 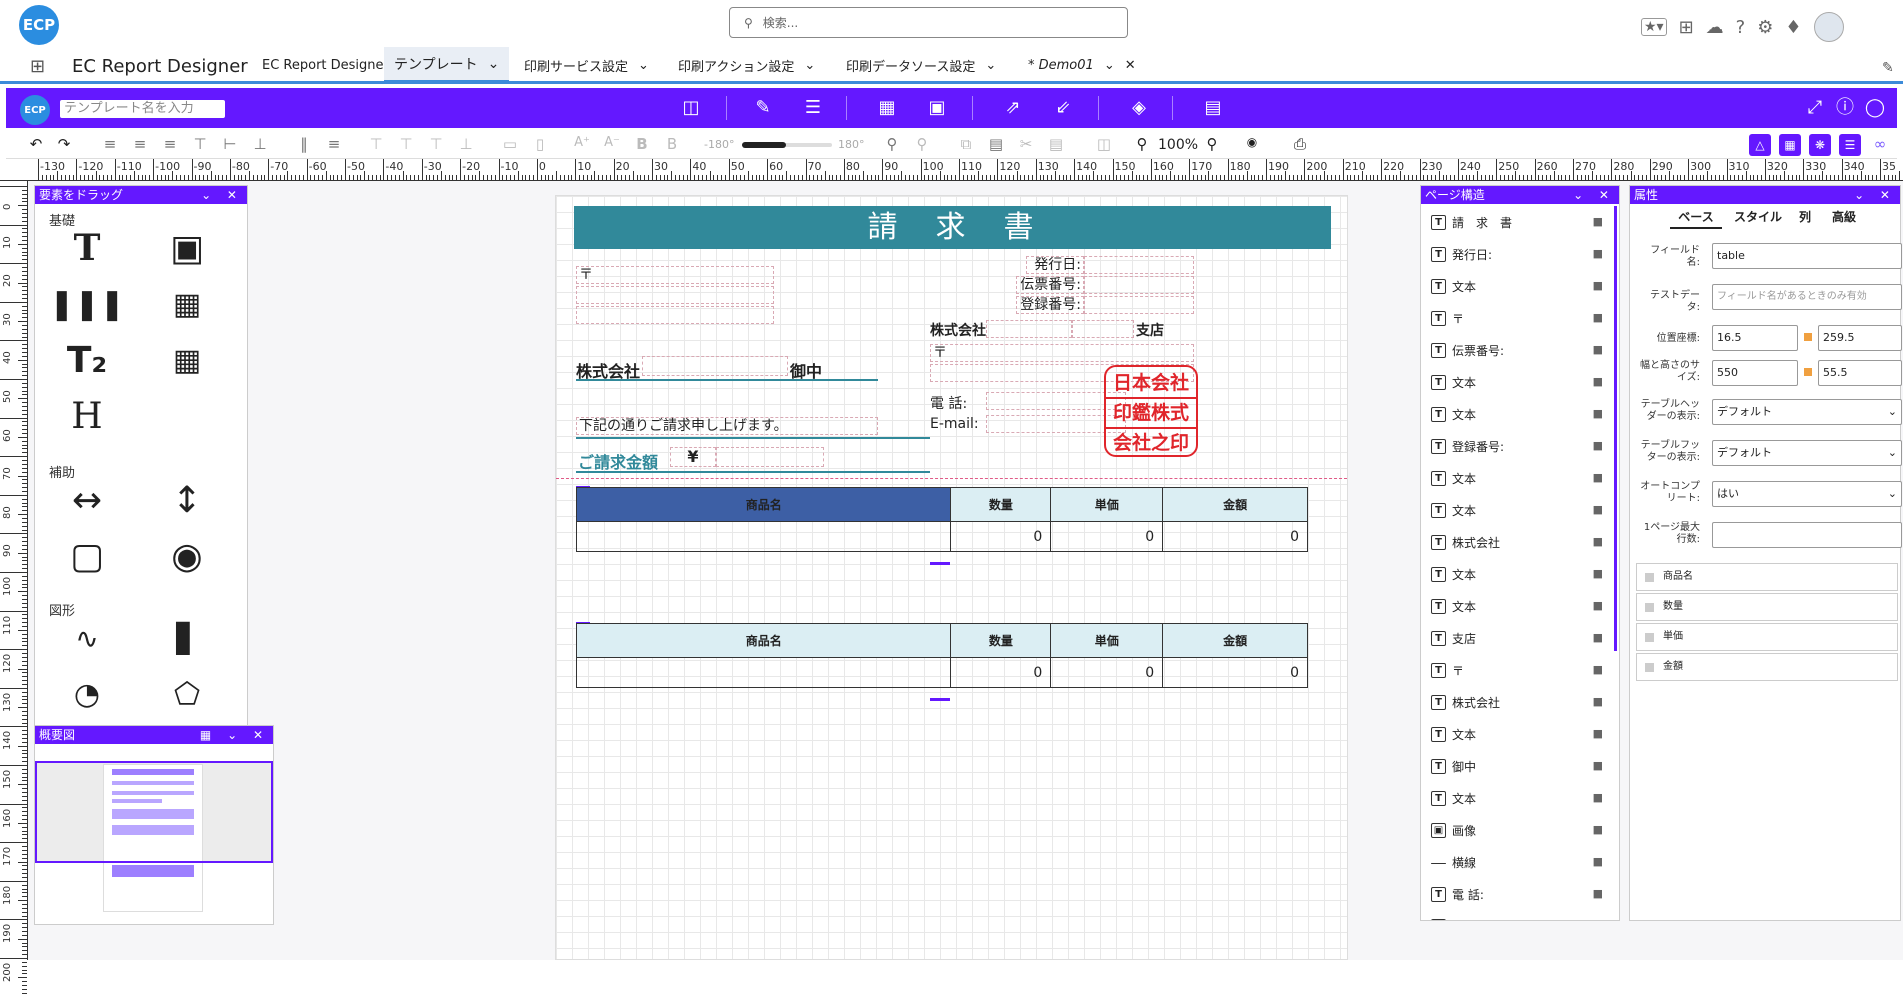 I want to click on position-y-input: 259.5, so click(x=1860, y=338).